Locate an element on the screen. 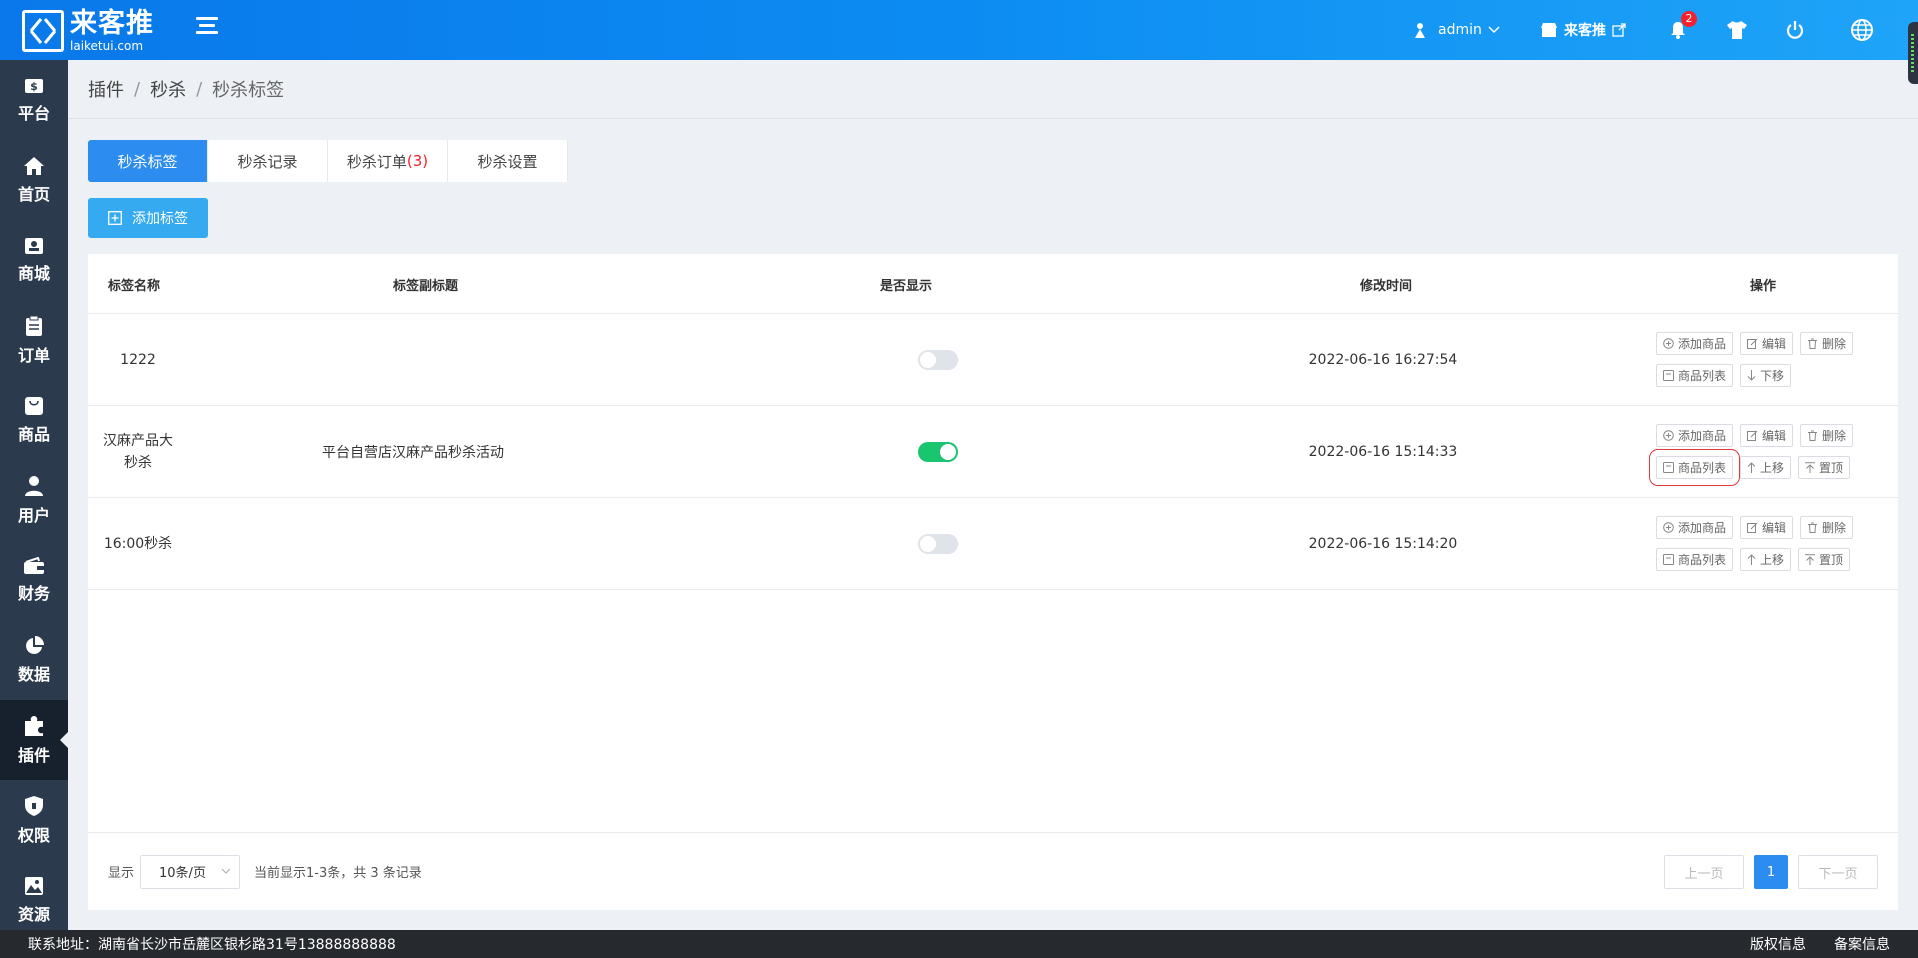  tab-seckill-labels: 秒杀标签 is located at coordinates (148, 161).